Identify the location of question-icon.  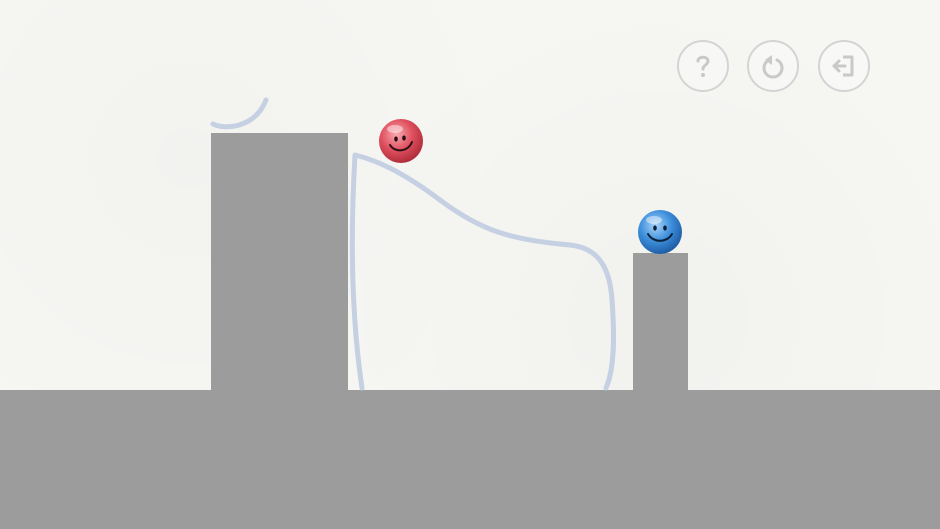
(703, 66).